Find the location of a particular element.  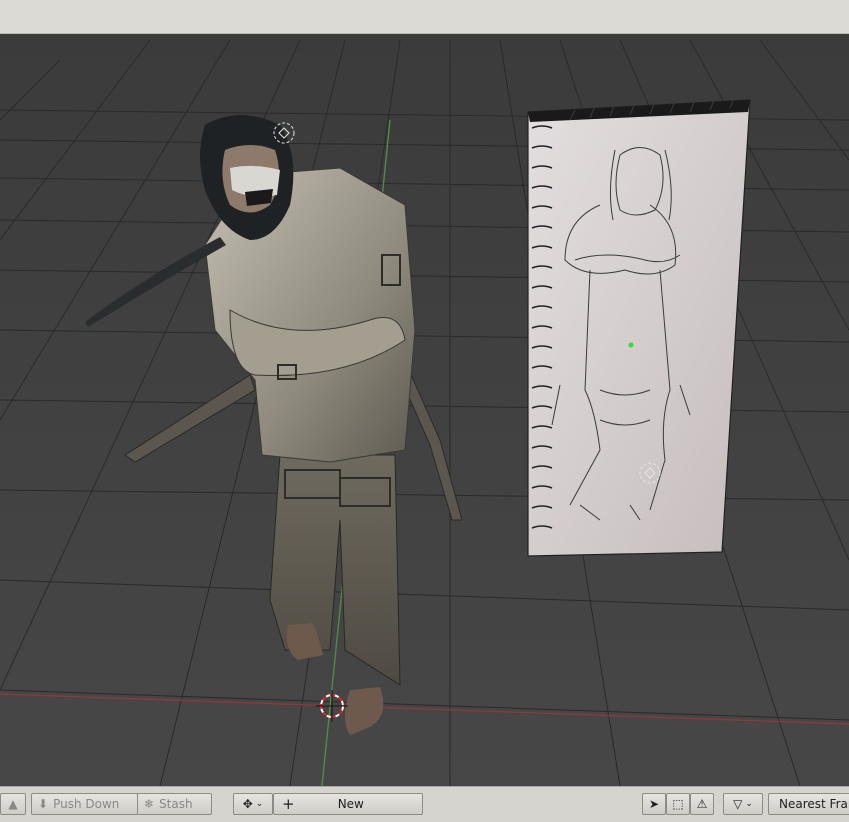

warning-icon: ⚠ is located at coordinates (702, 804).